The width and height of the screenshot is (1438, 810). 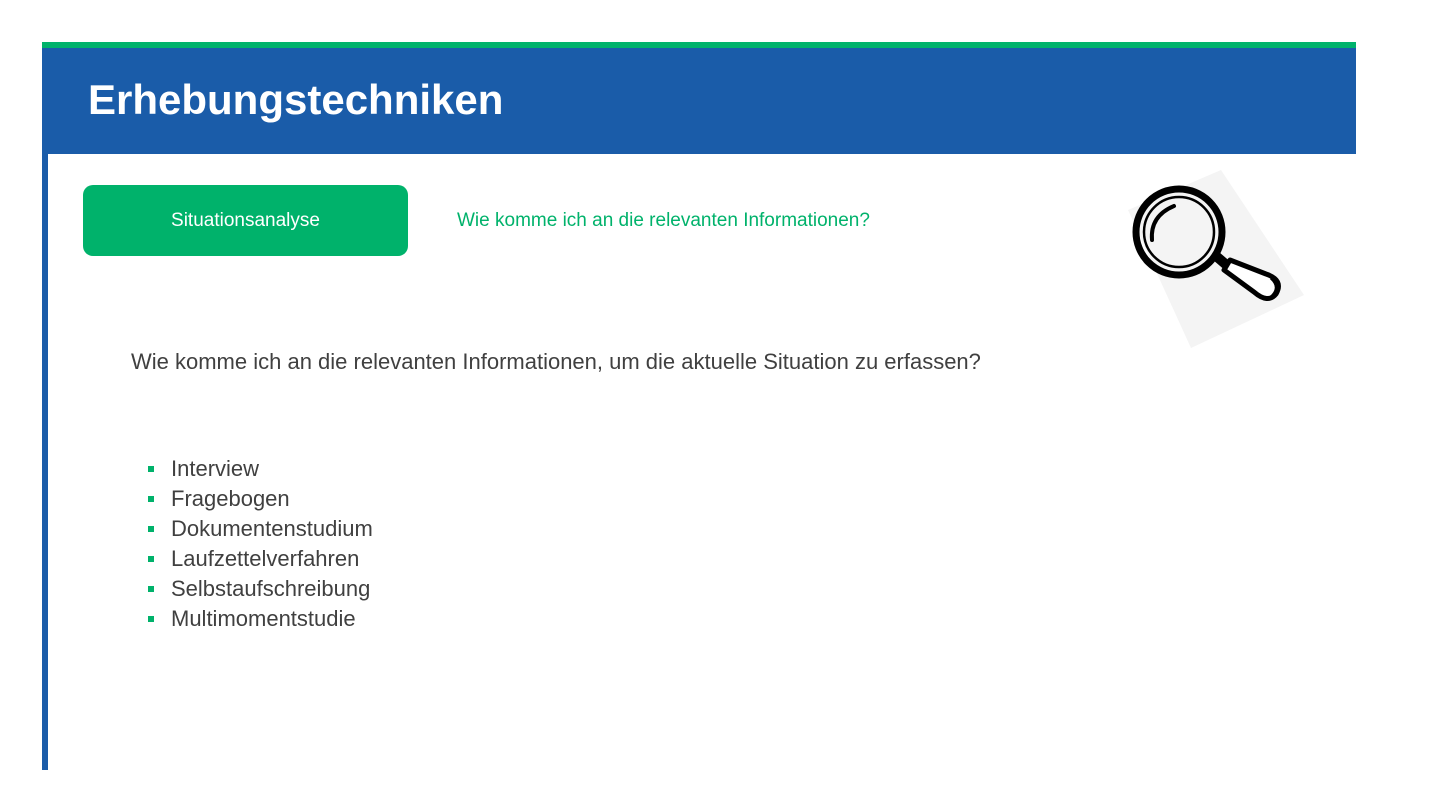 What do you see at coordinates (263, 618) in the screenshot?
I see `list-item-label: Multimomentstudie` at bounding box center [263, 618].